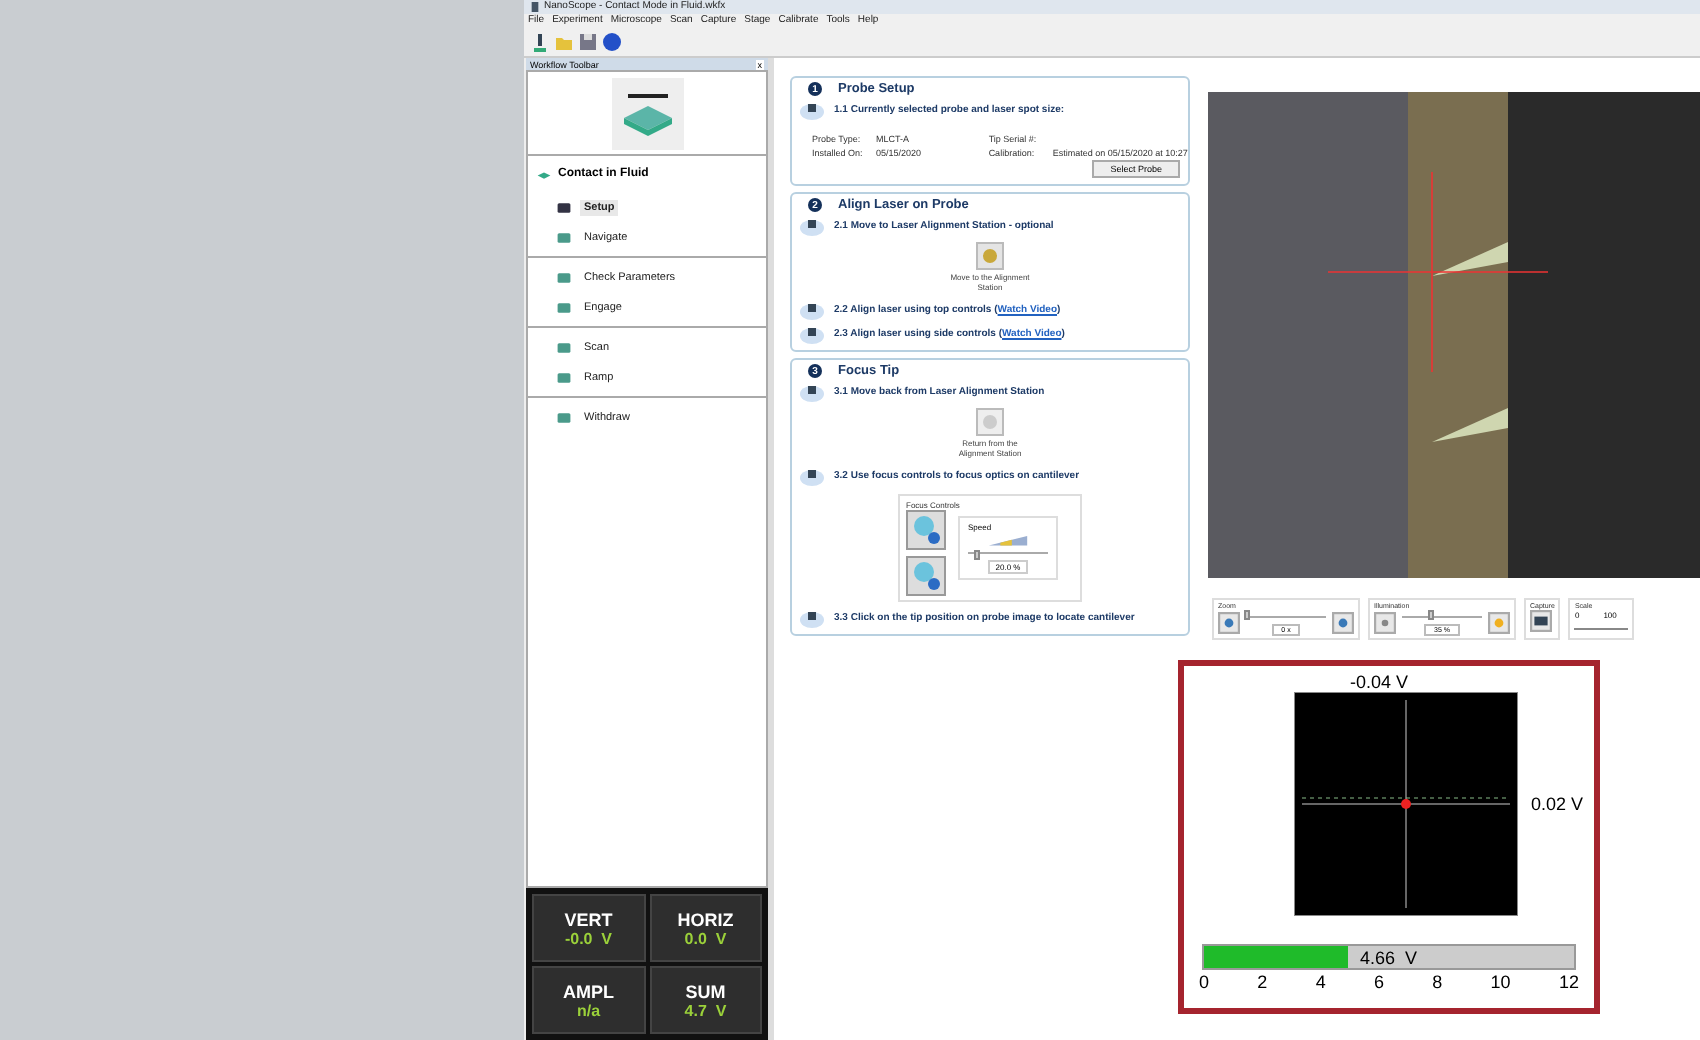  What do you see at coordinates (1378, 982) in the screenshot?
I see `axis-tick-label: 6` at bounding box center [1378, 982].